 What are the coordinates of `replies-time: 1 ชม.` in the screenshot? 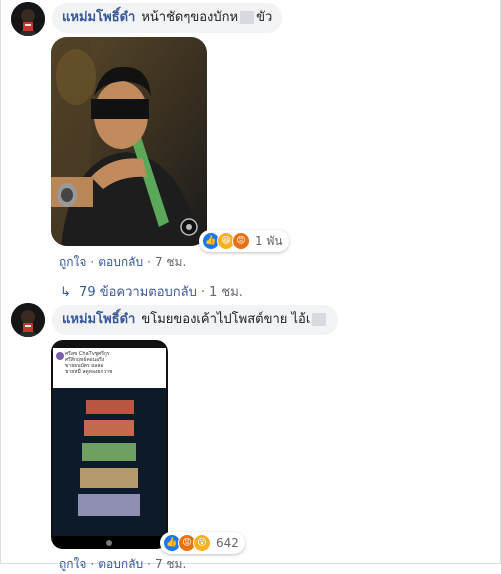 It's located at (226, 292).